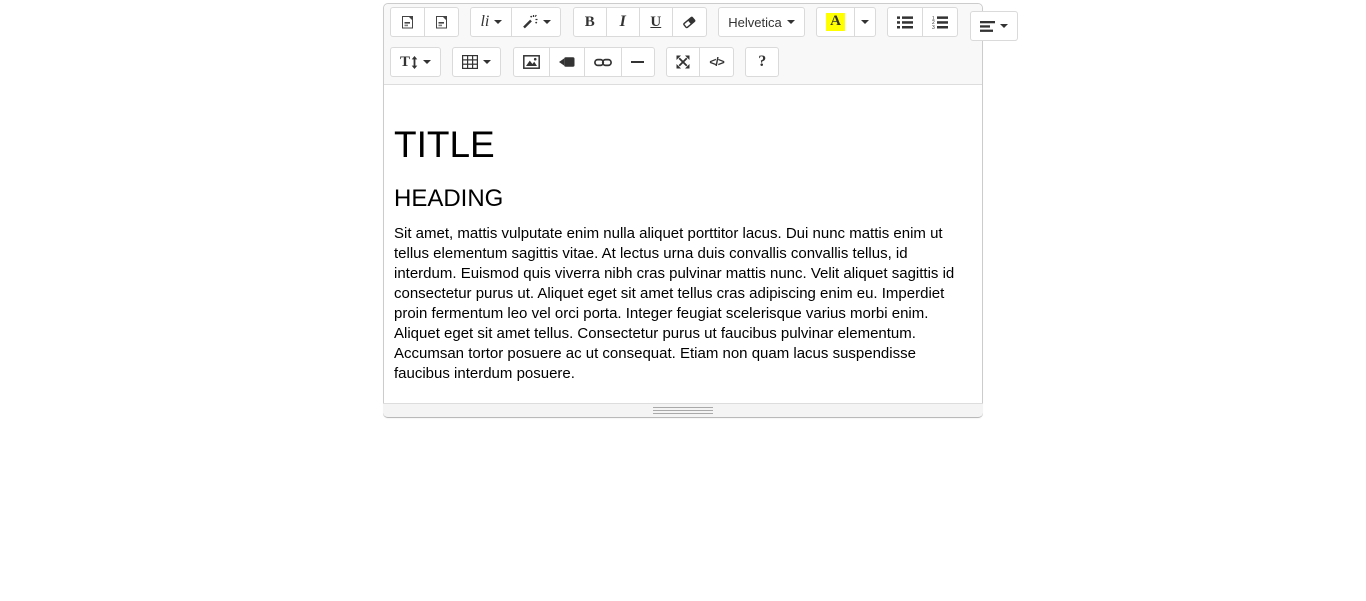  I want to click on codeview-button: </>, so click(716, 62).